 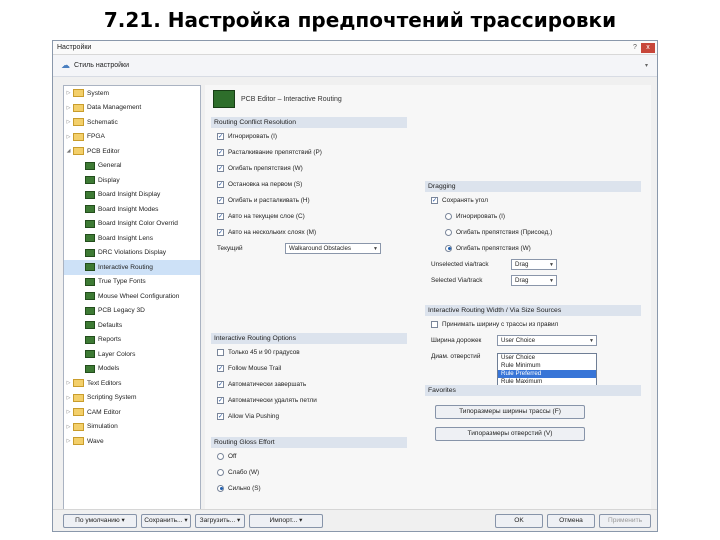 I want to click on checkbox-row: ✓ Автоматически завершать, so click(x=309, y=384).